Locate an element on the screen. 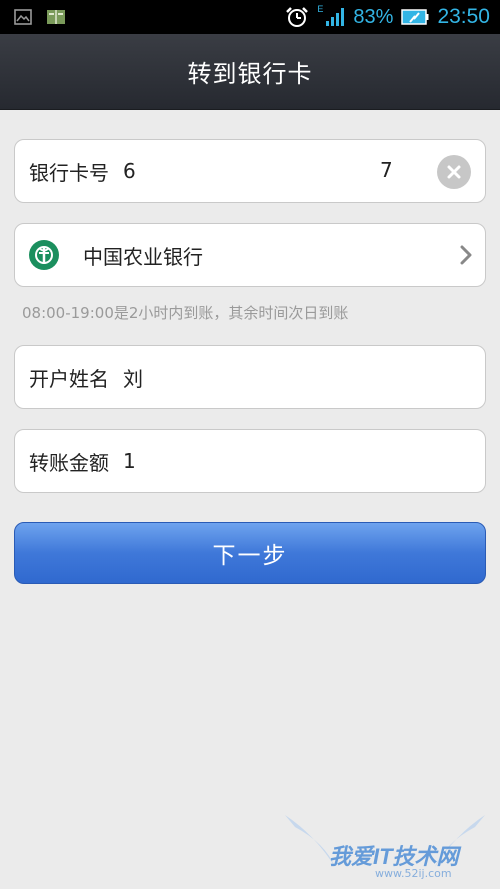  network-type: E is located at coordinates (320, 9).